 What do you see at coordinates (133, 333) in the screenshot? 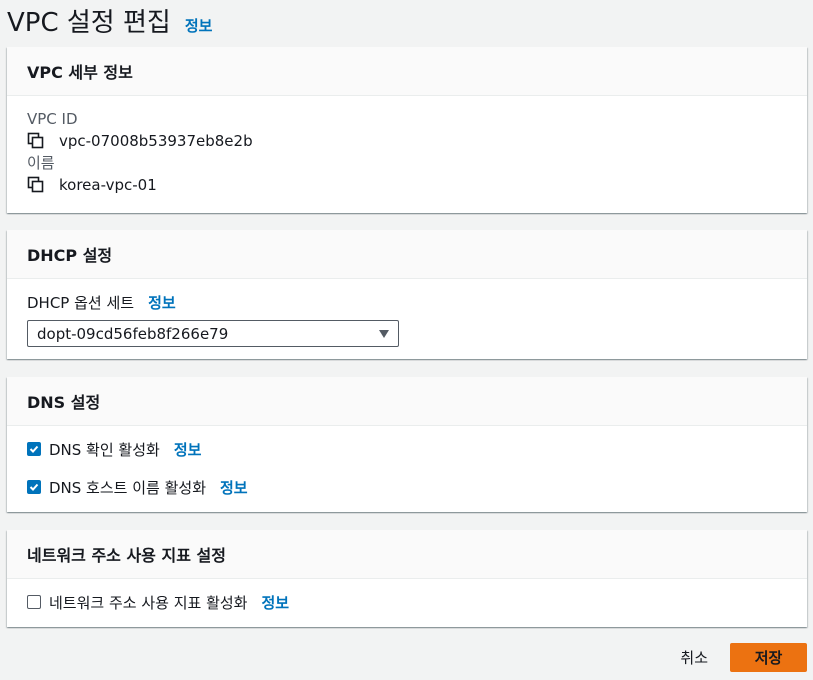
I see `dhcp-selected-value: dopt-09cd56feb8f266e79` at bounding box center [133, 333].